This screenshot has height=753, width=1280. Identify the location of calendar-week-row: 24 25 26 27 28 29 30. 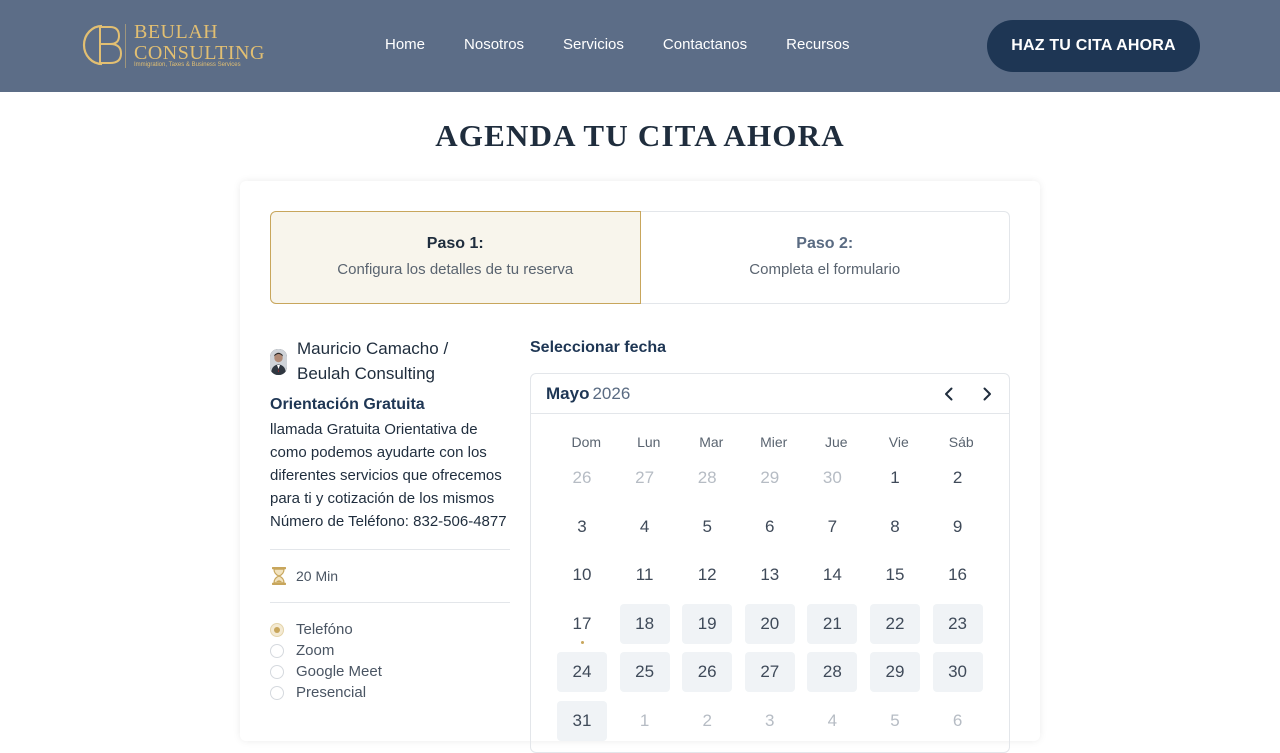
(777, 676).